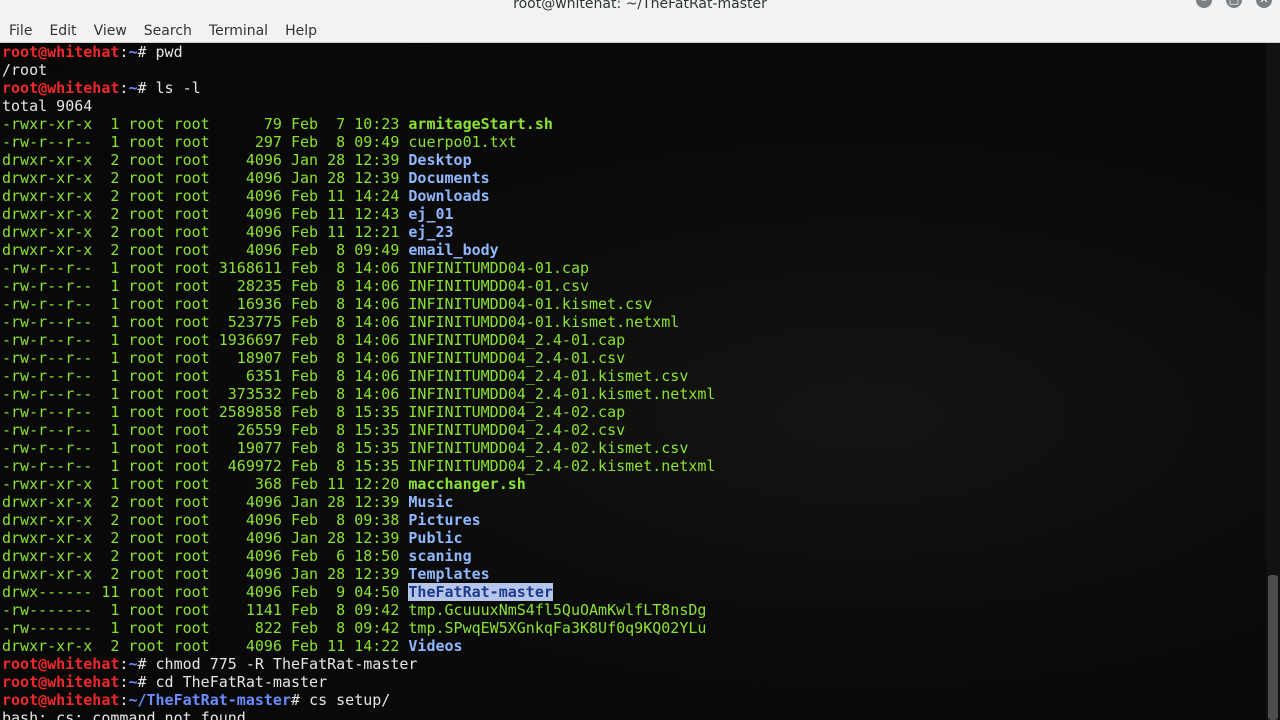 The image size is (1280, 720). I want to click on ls-entry-name: INFINITUMDD04_2.4-01.cap, so click(517, 340).